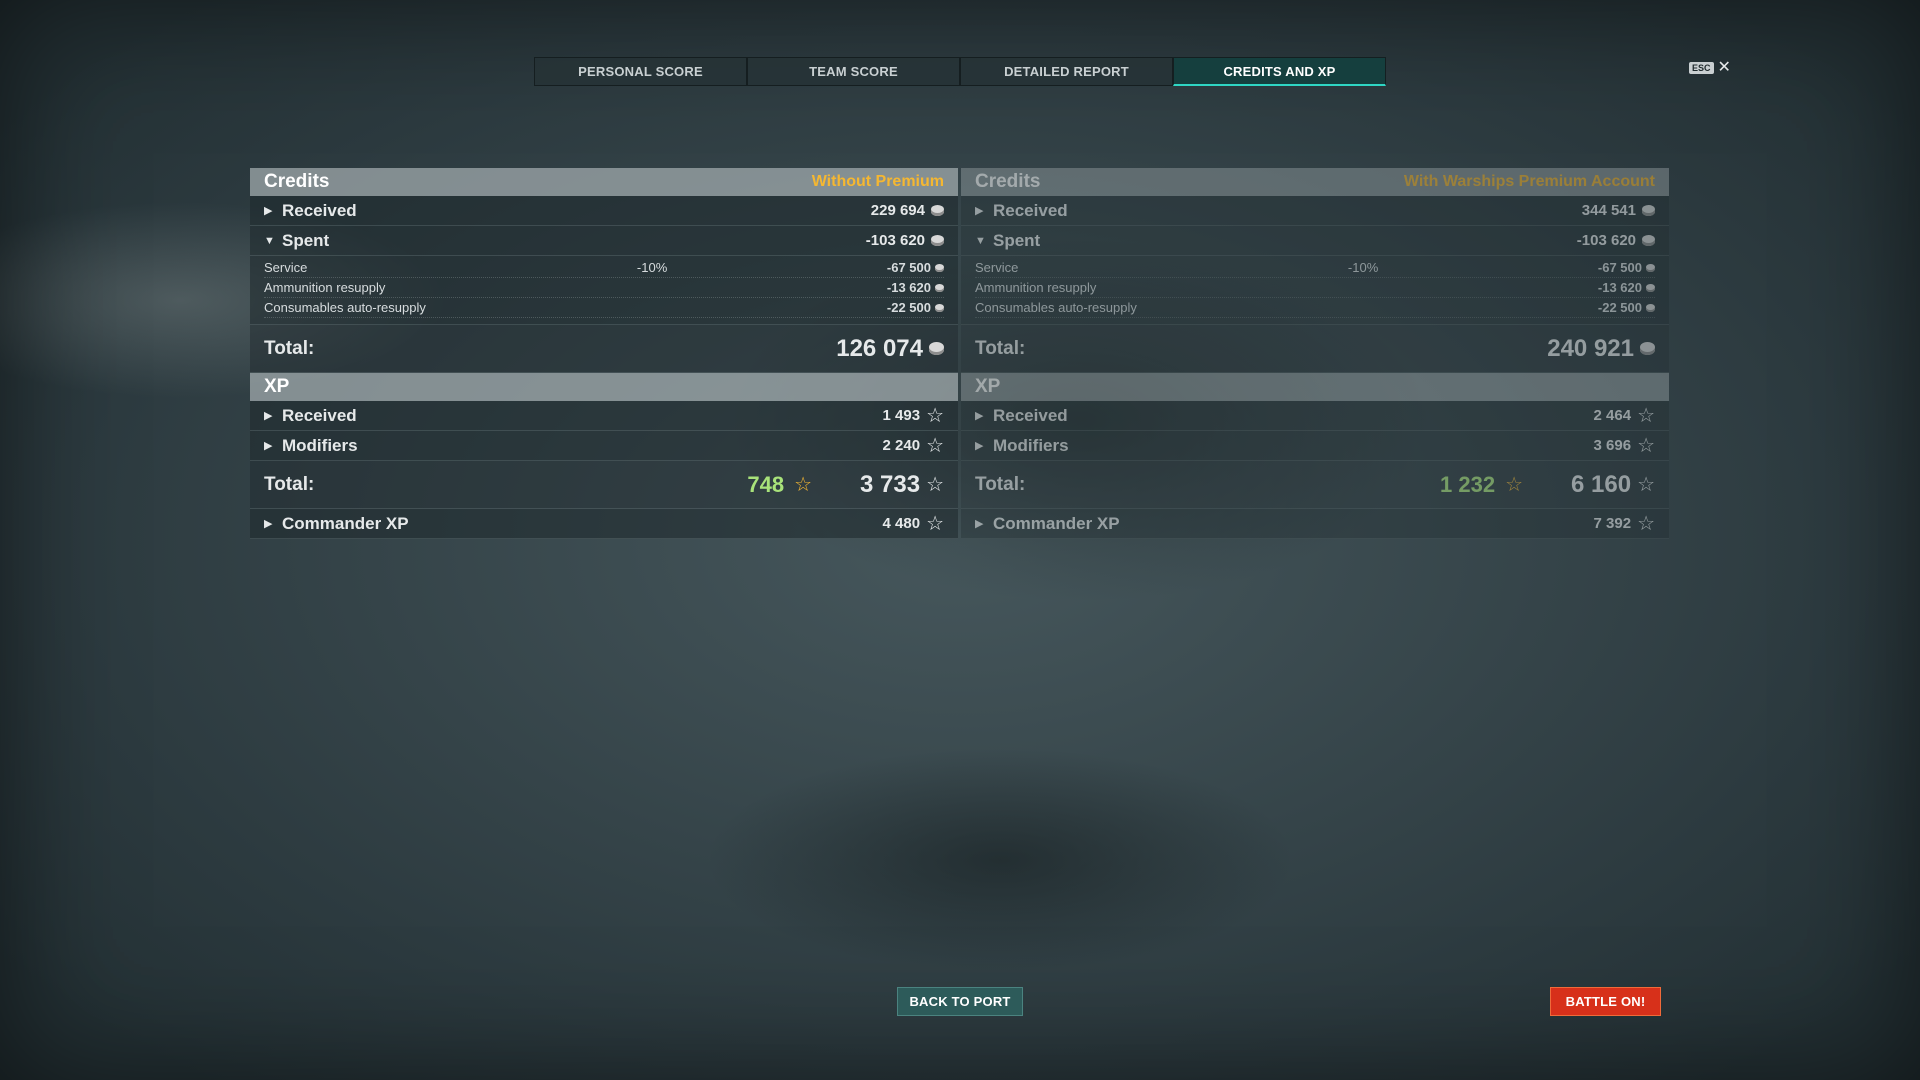 This screenshot has height=1080, width=1920. I want to click on battle-on-button: BATTLE ON!, so click(1605, 1001).